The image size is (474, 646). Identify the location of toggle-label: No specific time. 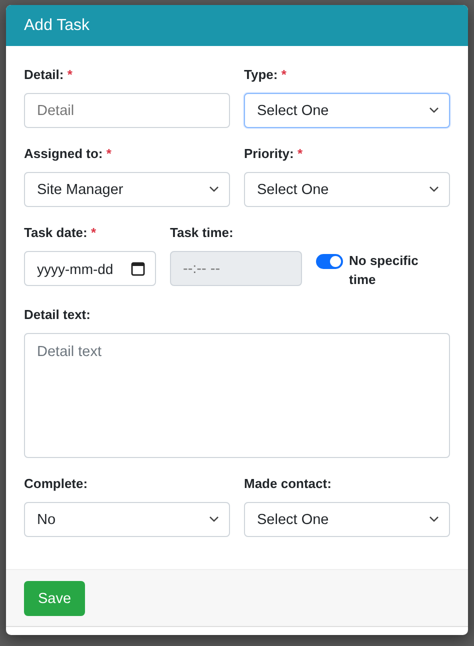
(384, 270).